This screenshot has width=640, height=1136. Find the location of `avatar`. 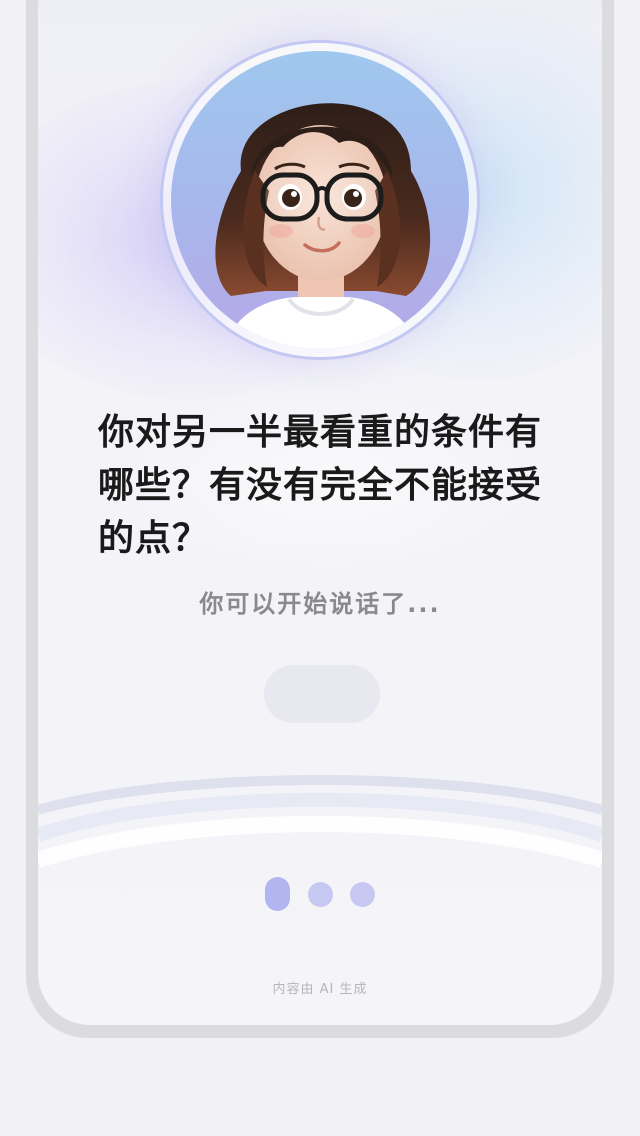

avatar is located at coordinates (320, 200).